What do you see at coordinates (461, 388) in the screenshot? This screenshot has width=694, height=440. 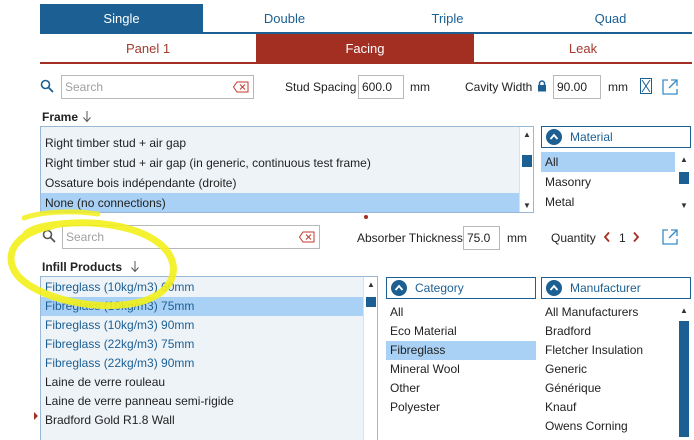 I see `category-item: Other` at bounding box center [461, 388].